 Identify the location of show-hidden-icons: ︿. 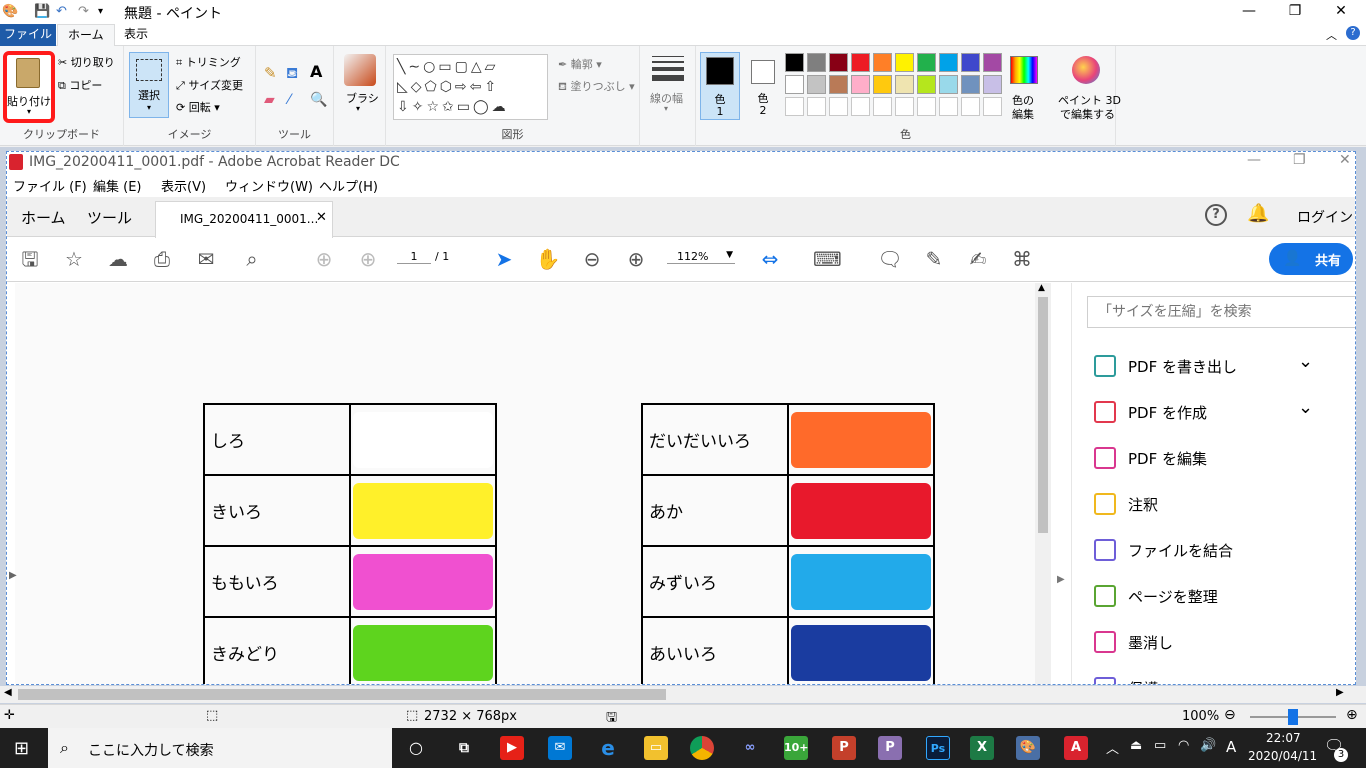
(1112, 747).